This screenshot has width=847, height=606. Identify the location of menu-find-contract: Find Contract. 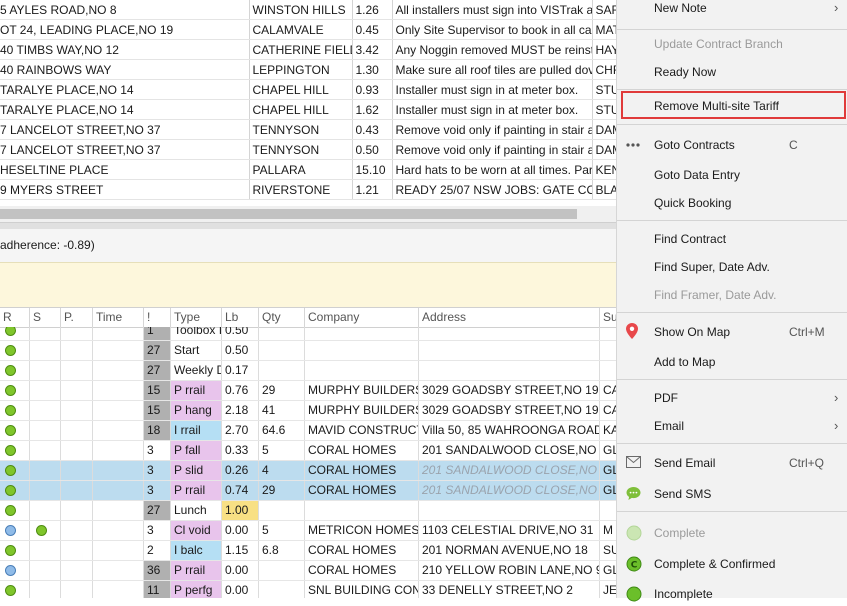
(732, 239).